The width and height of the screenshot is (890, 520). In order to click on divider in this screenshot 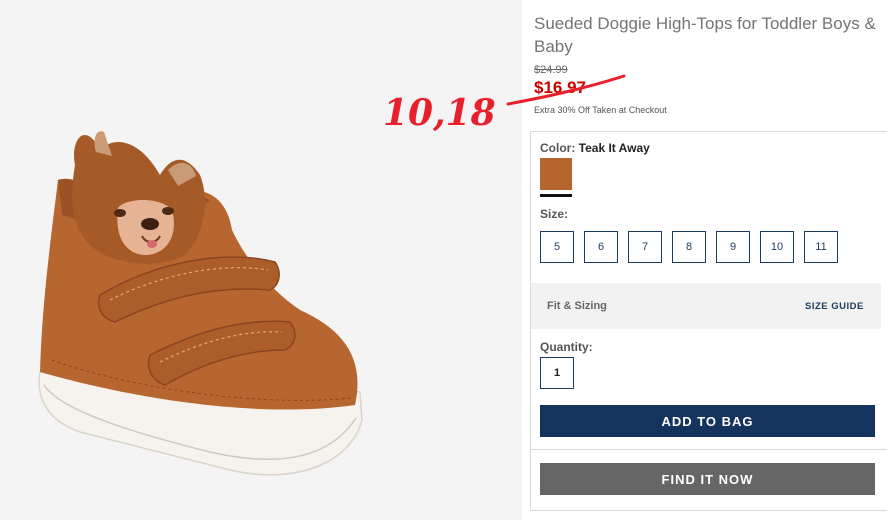, I will do `click(709, 449)`.